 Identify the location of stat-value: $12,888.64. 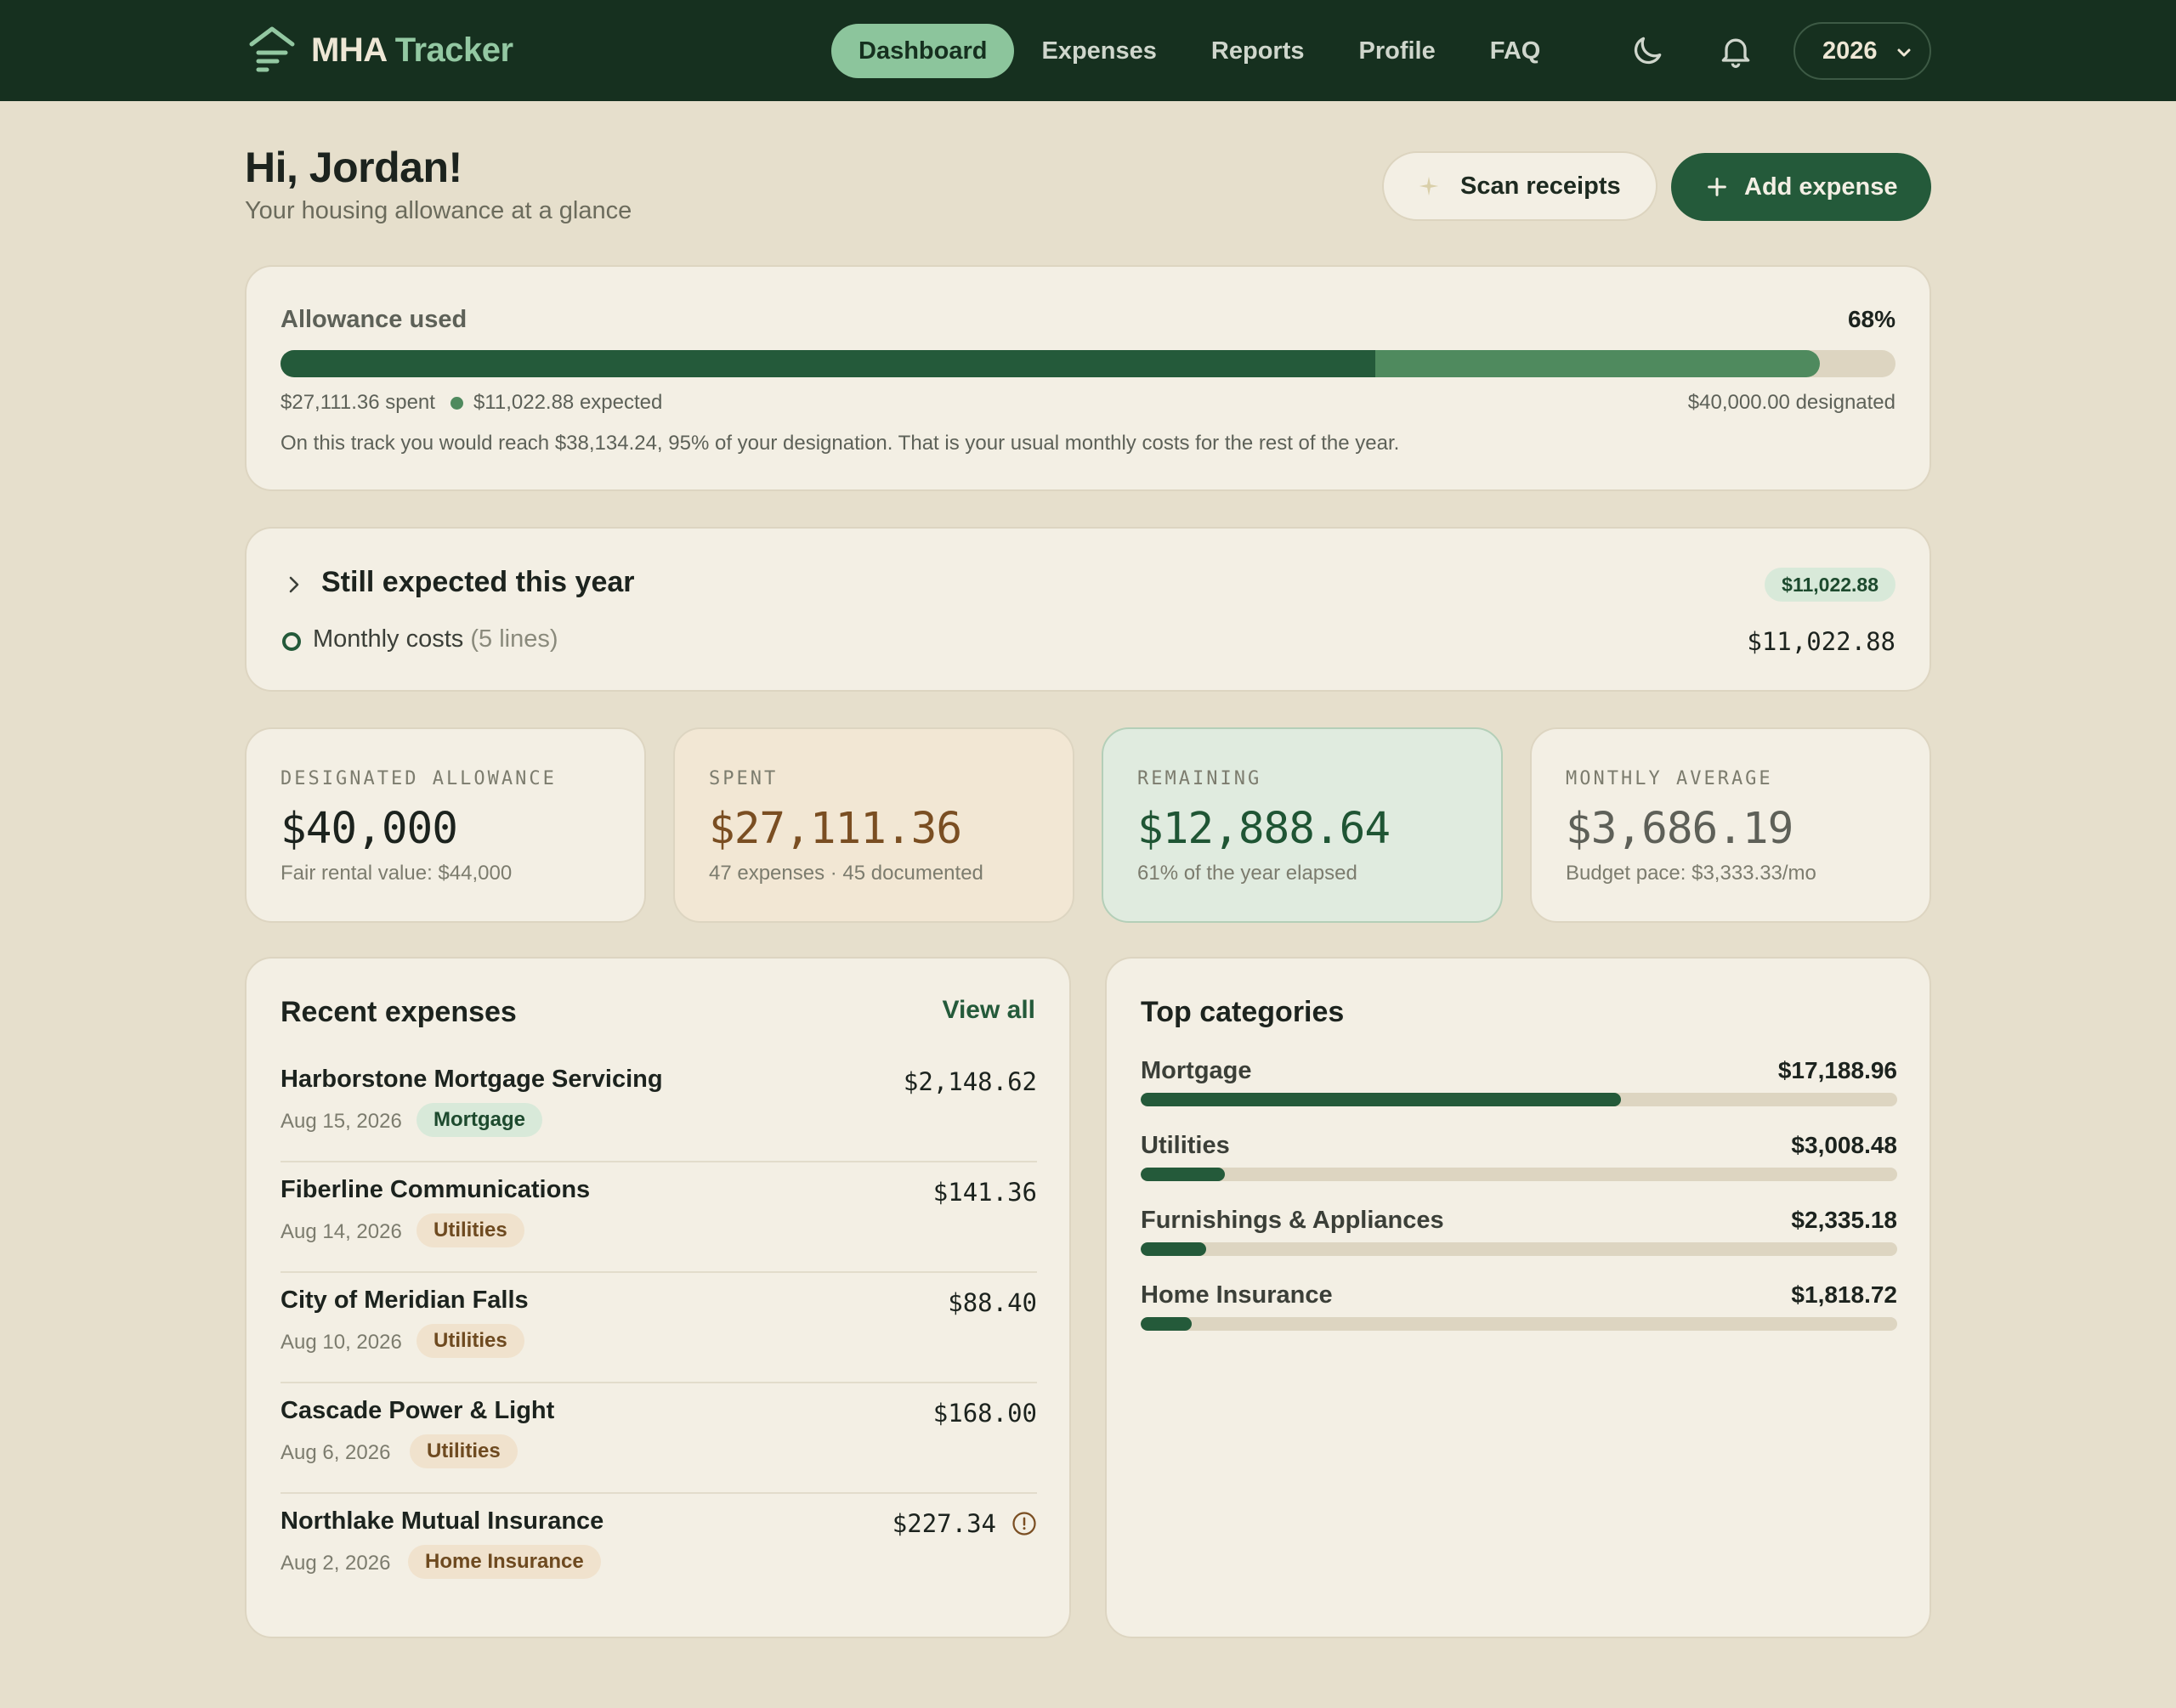
(1264, 829).